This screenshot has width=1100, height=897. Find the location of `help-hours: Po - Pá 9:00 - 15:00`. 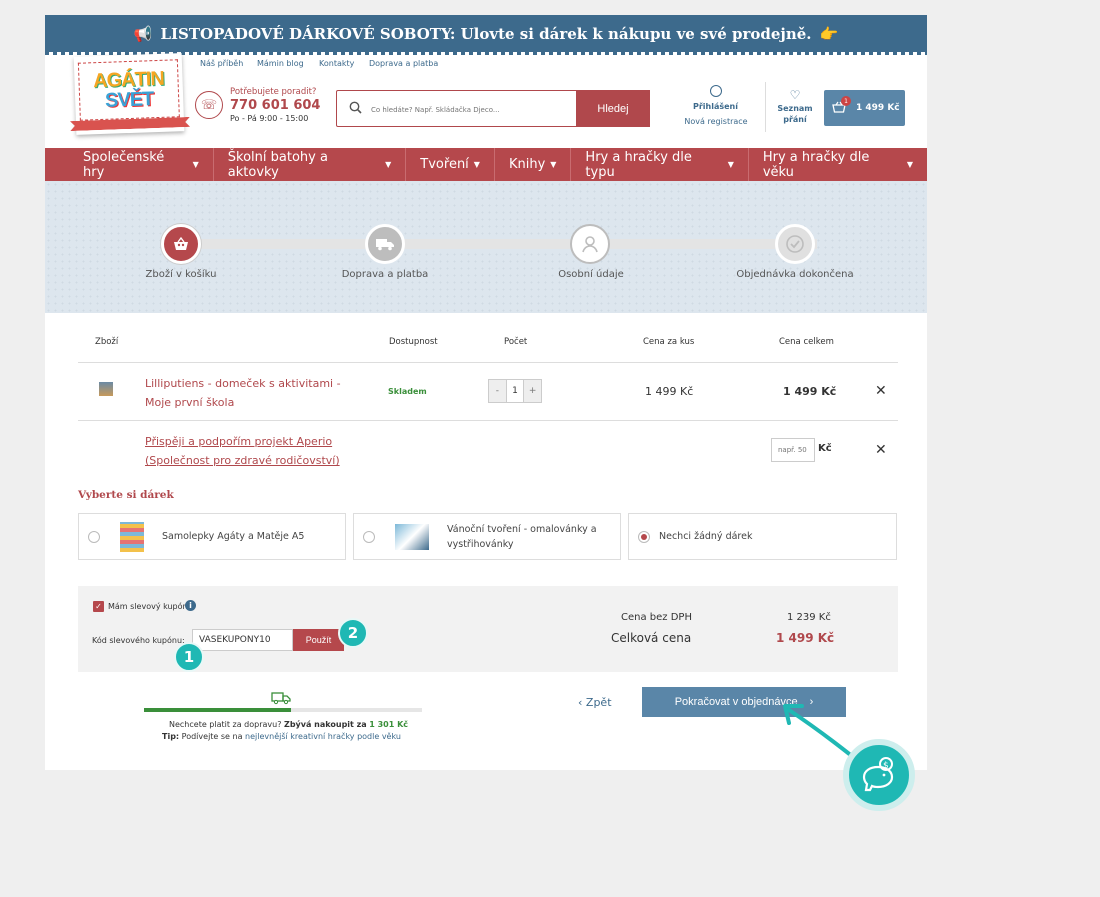

help-hours: Po - Pá 9:00 - 15:00 is located at coordinates (269, 118).